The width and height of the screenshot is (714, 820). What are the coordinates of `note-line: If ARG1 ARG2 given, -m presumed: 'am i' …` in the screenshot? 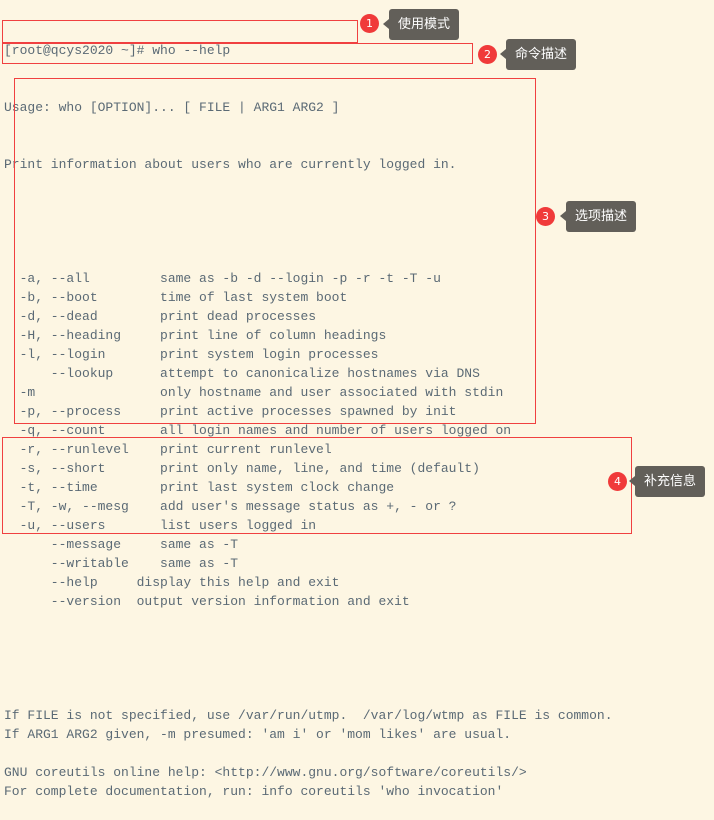 It's located at (258, 734).